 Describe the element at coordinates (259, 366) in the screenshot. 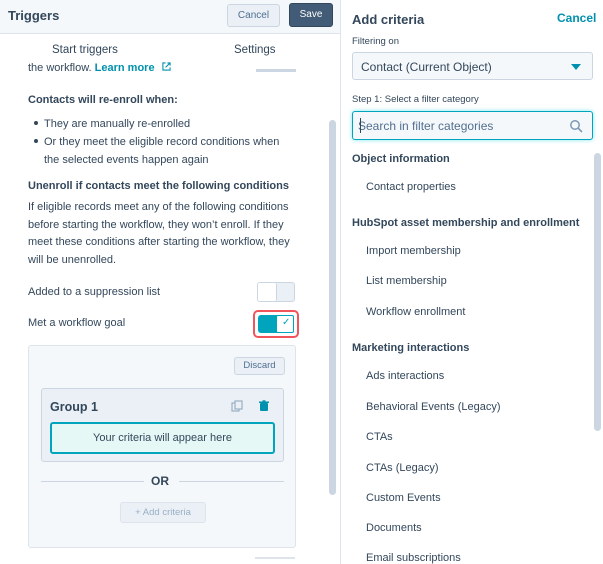

I see `discard-button: Discard` at that location.